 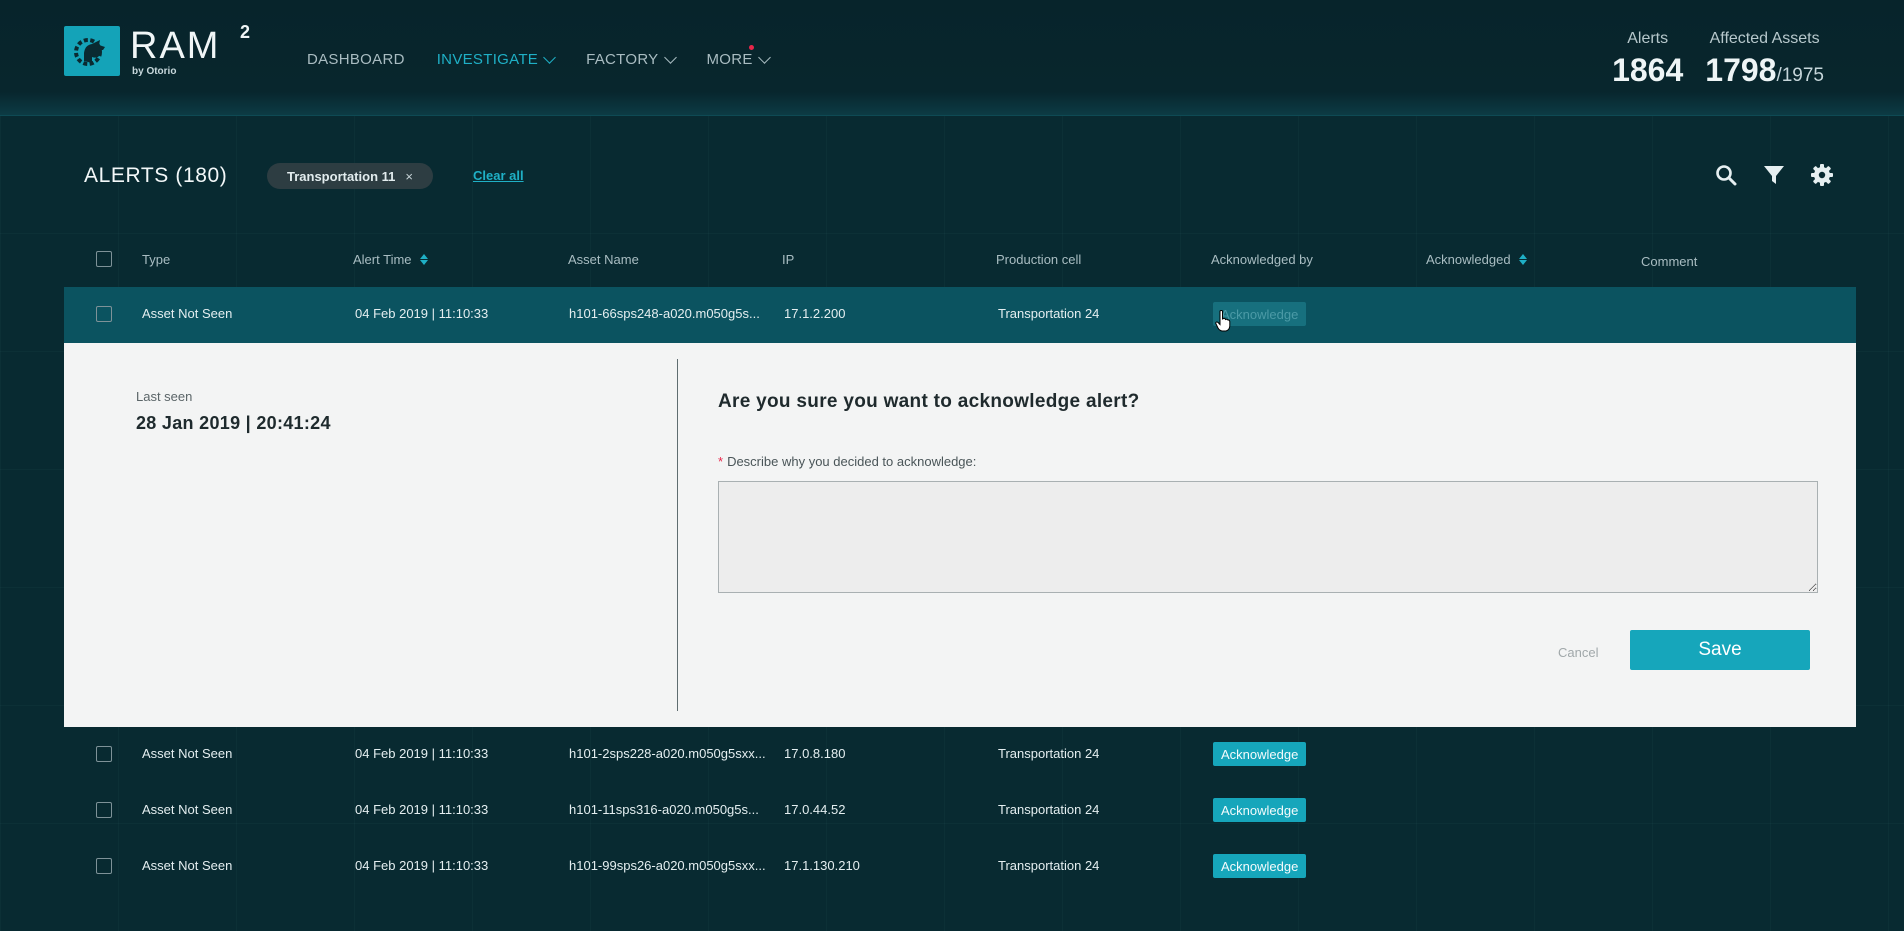 I want to click on nav-more: MORE, so click(x=738, y=56).